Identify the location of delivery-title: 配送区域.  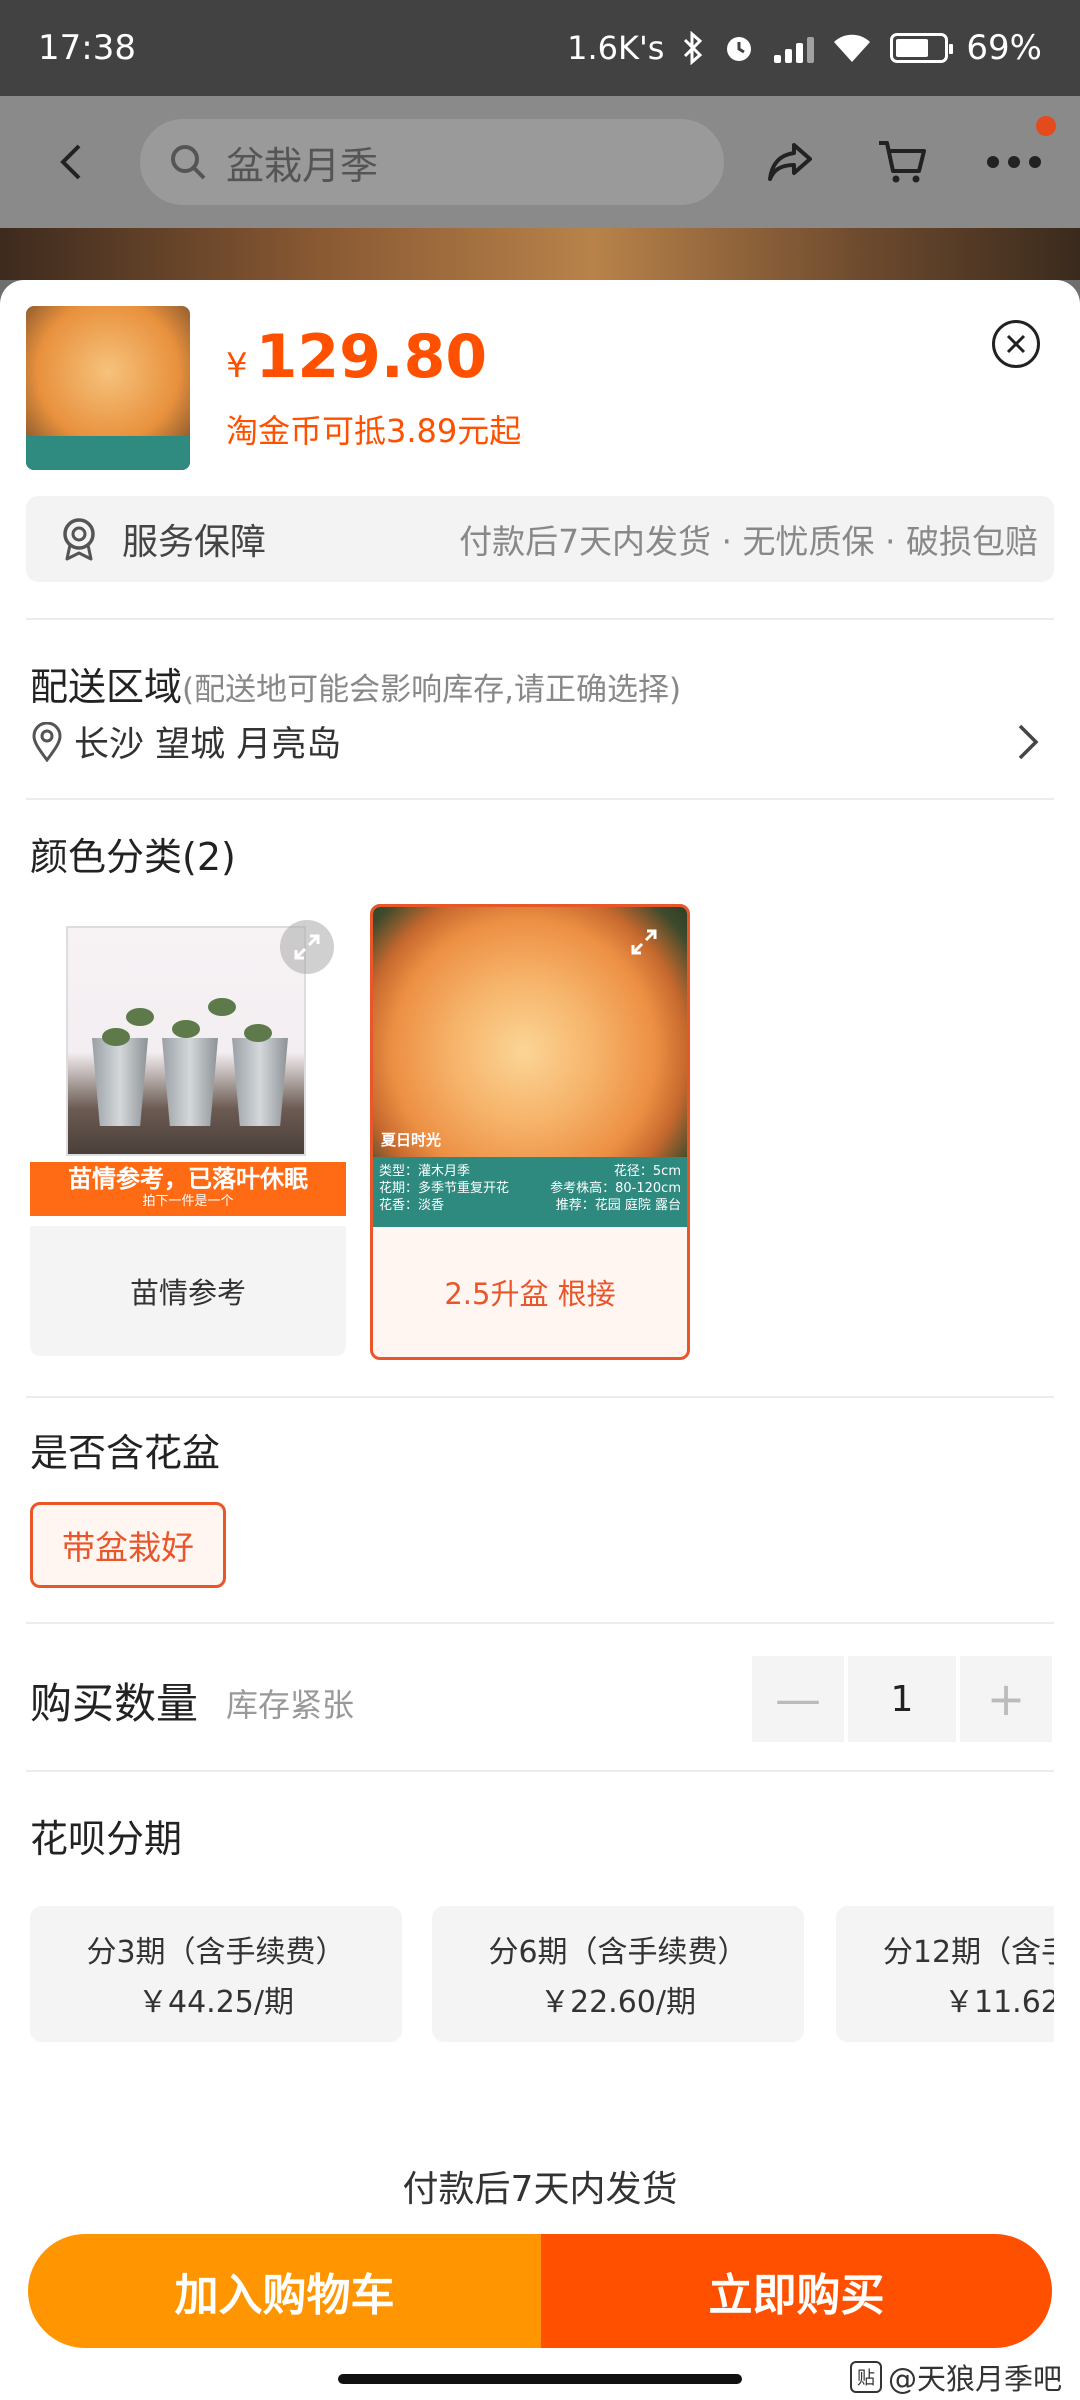
(106, 687).